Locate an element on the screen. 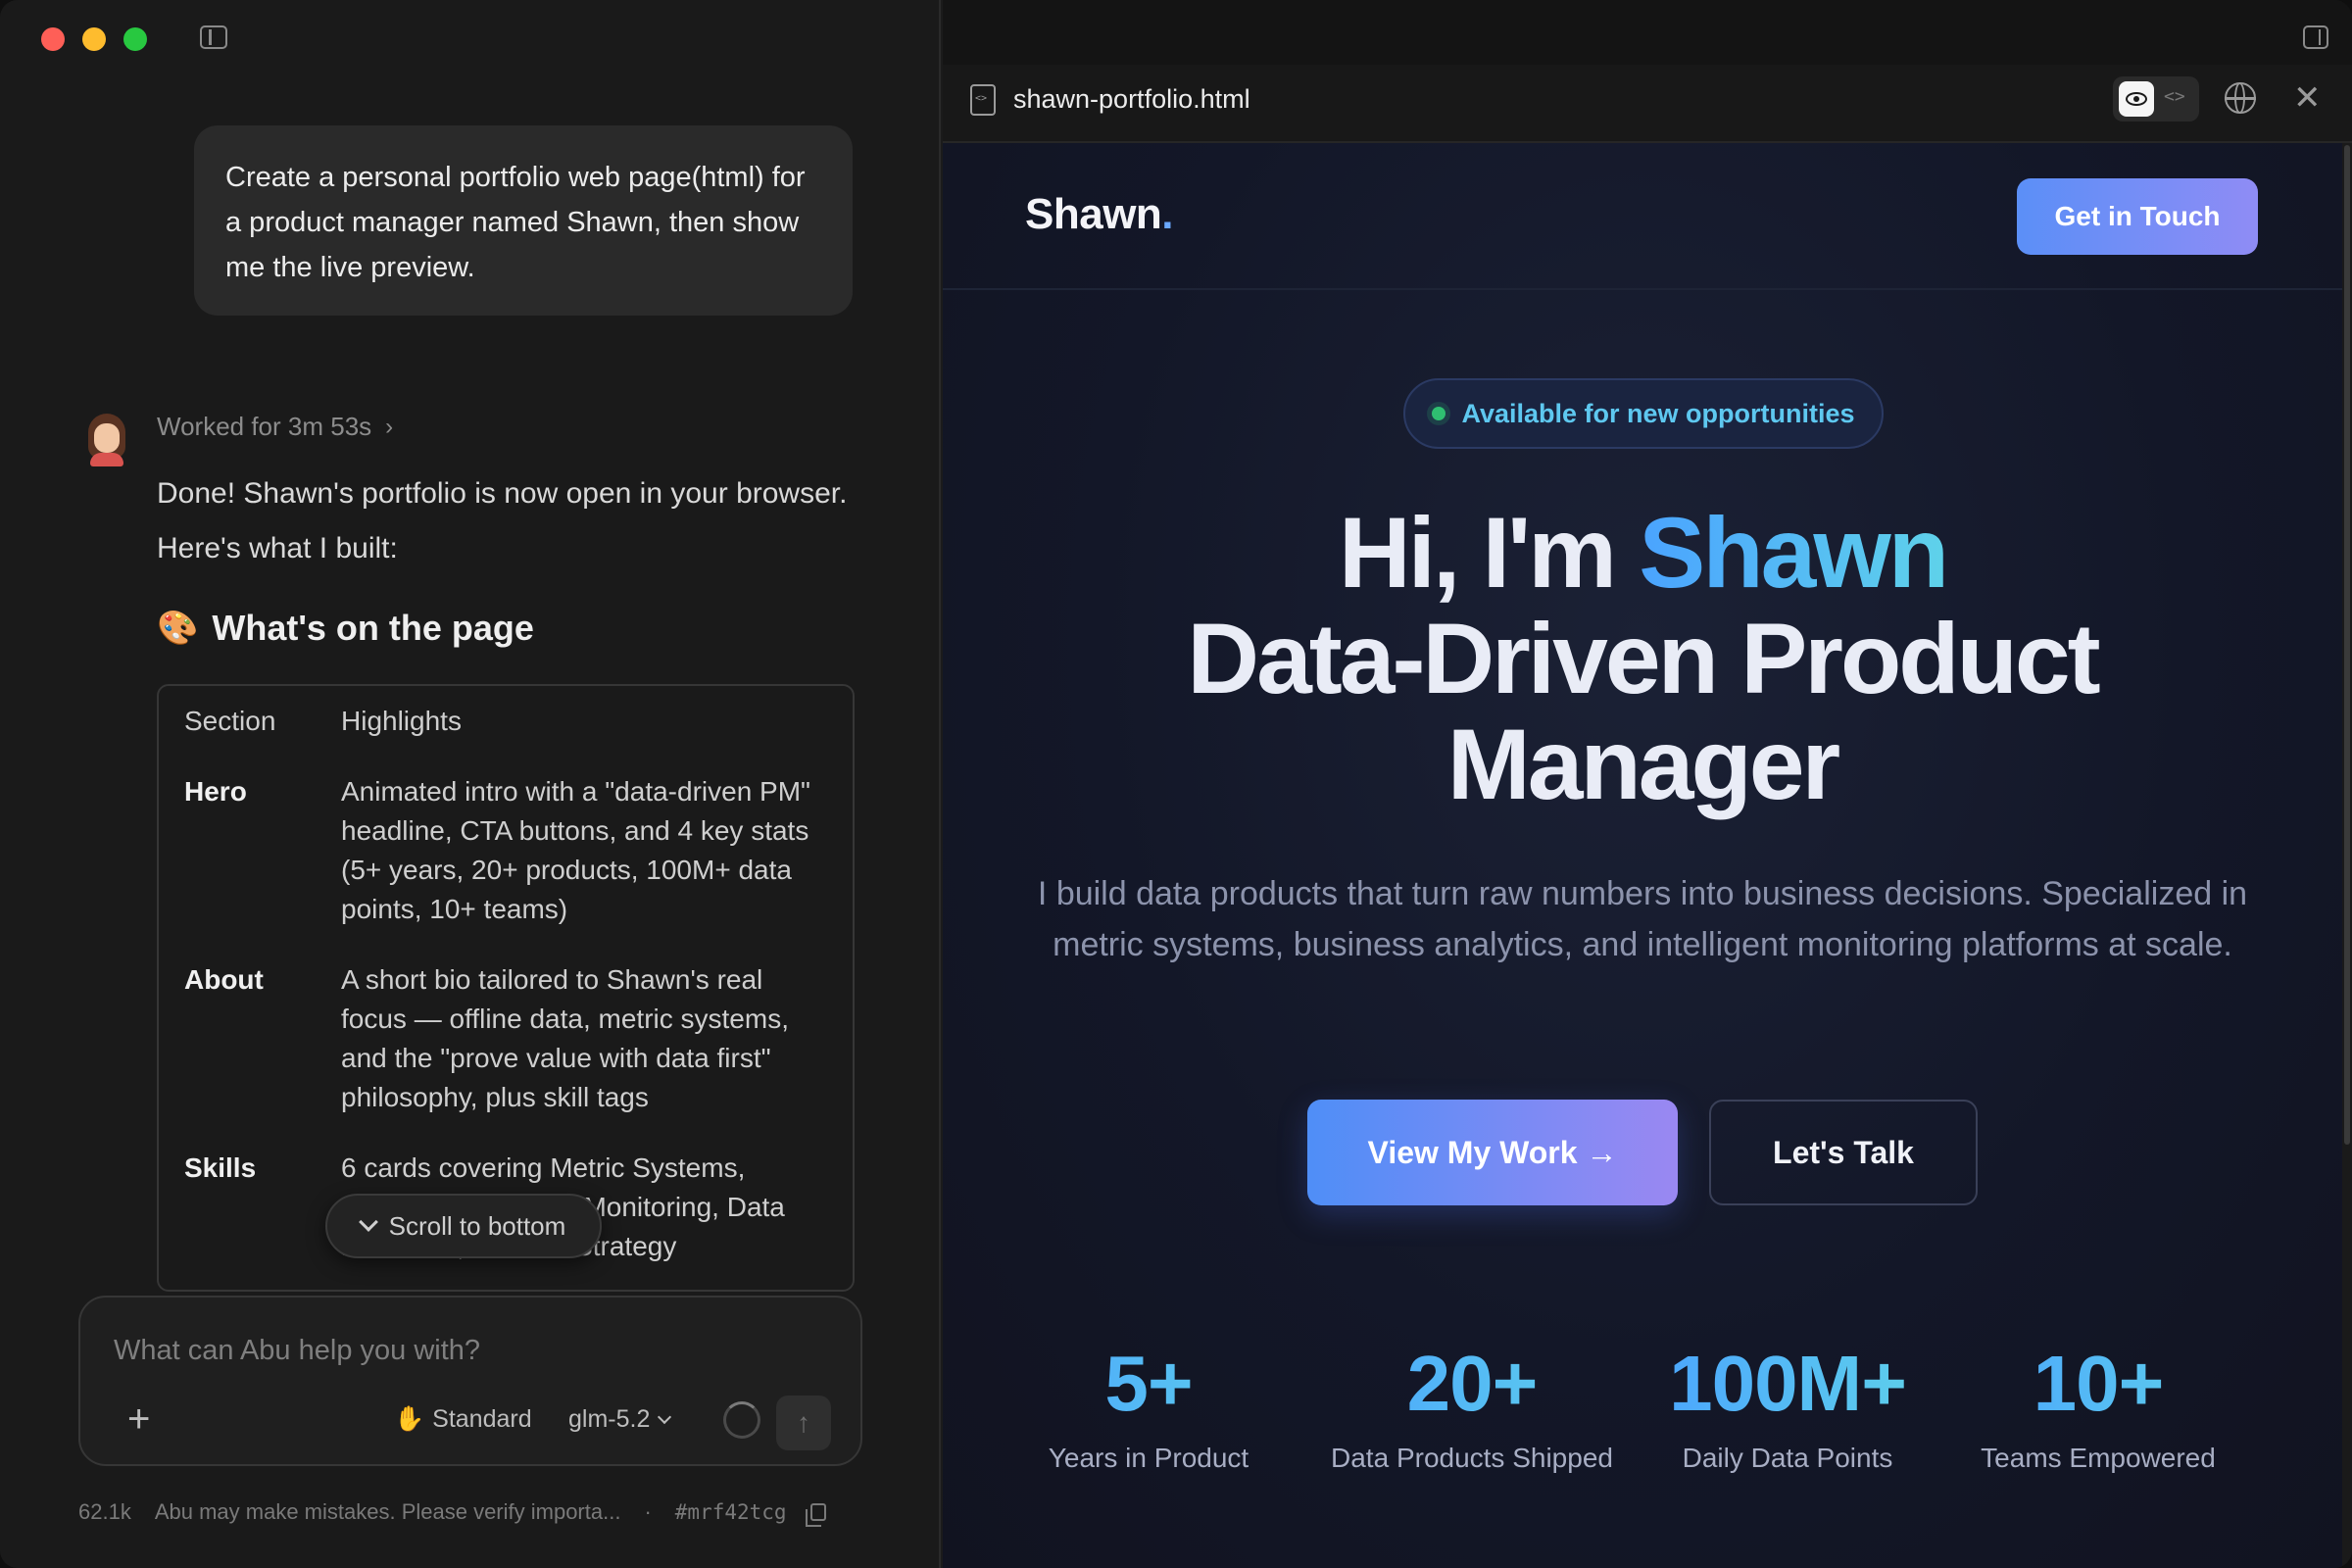 The width and height of the screenshot is (2352, 1568). close-preview-icon: ✕ is located at coordinates (2307, 98).